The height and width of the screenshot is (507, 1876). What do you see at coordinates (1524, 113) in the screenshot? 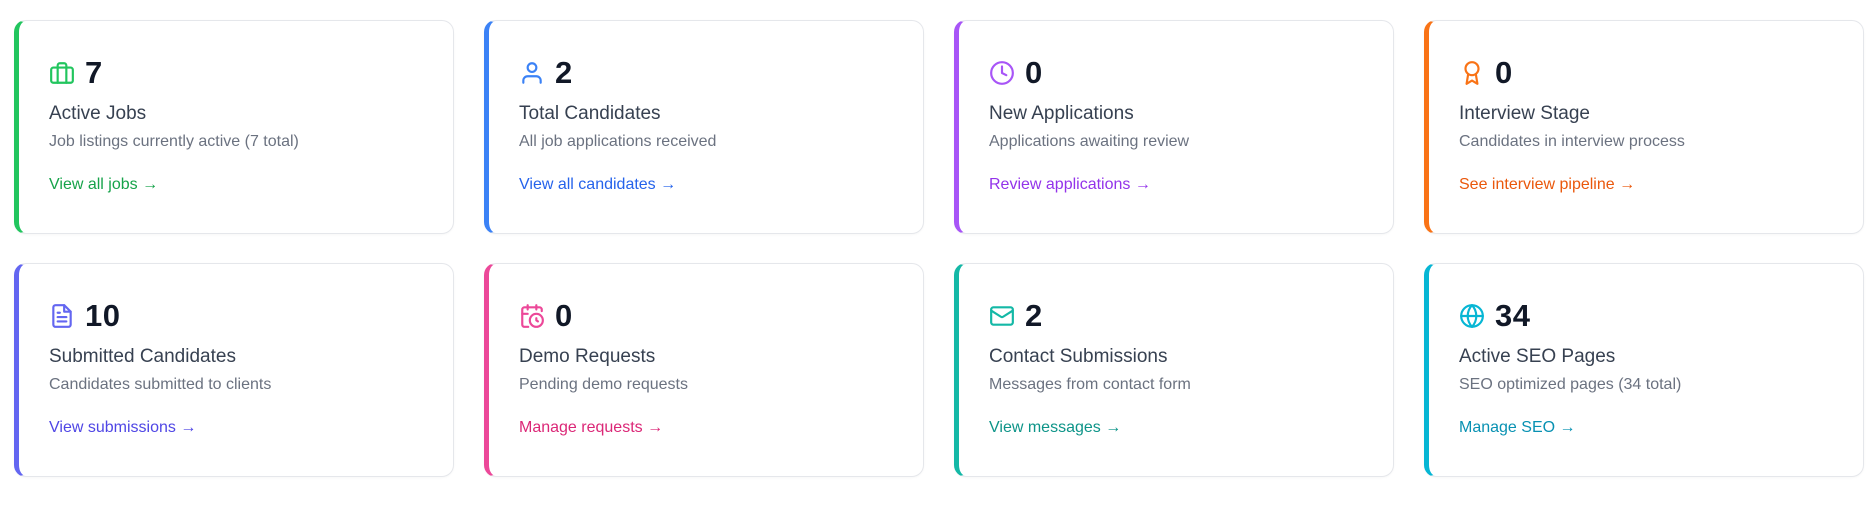
I see `card-title: Interview Stage` at bounding box center [1524, 113].